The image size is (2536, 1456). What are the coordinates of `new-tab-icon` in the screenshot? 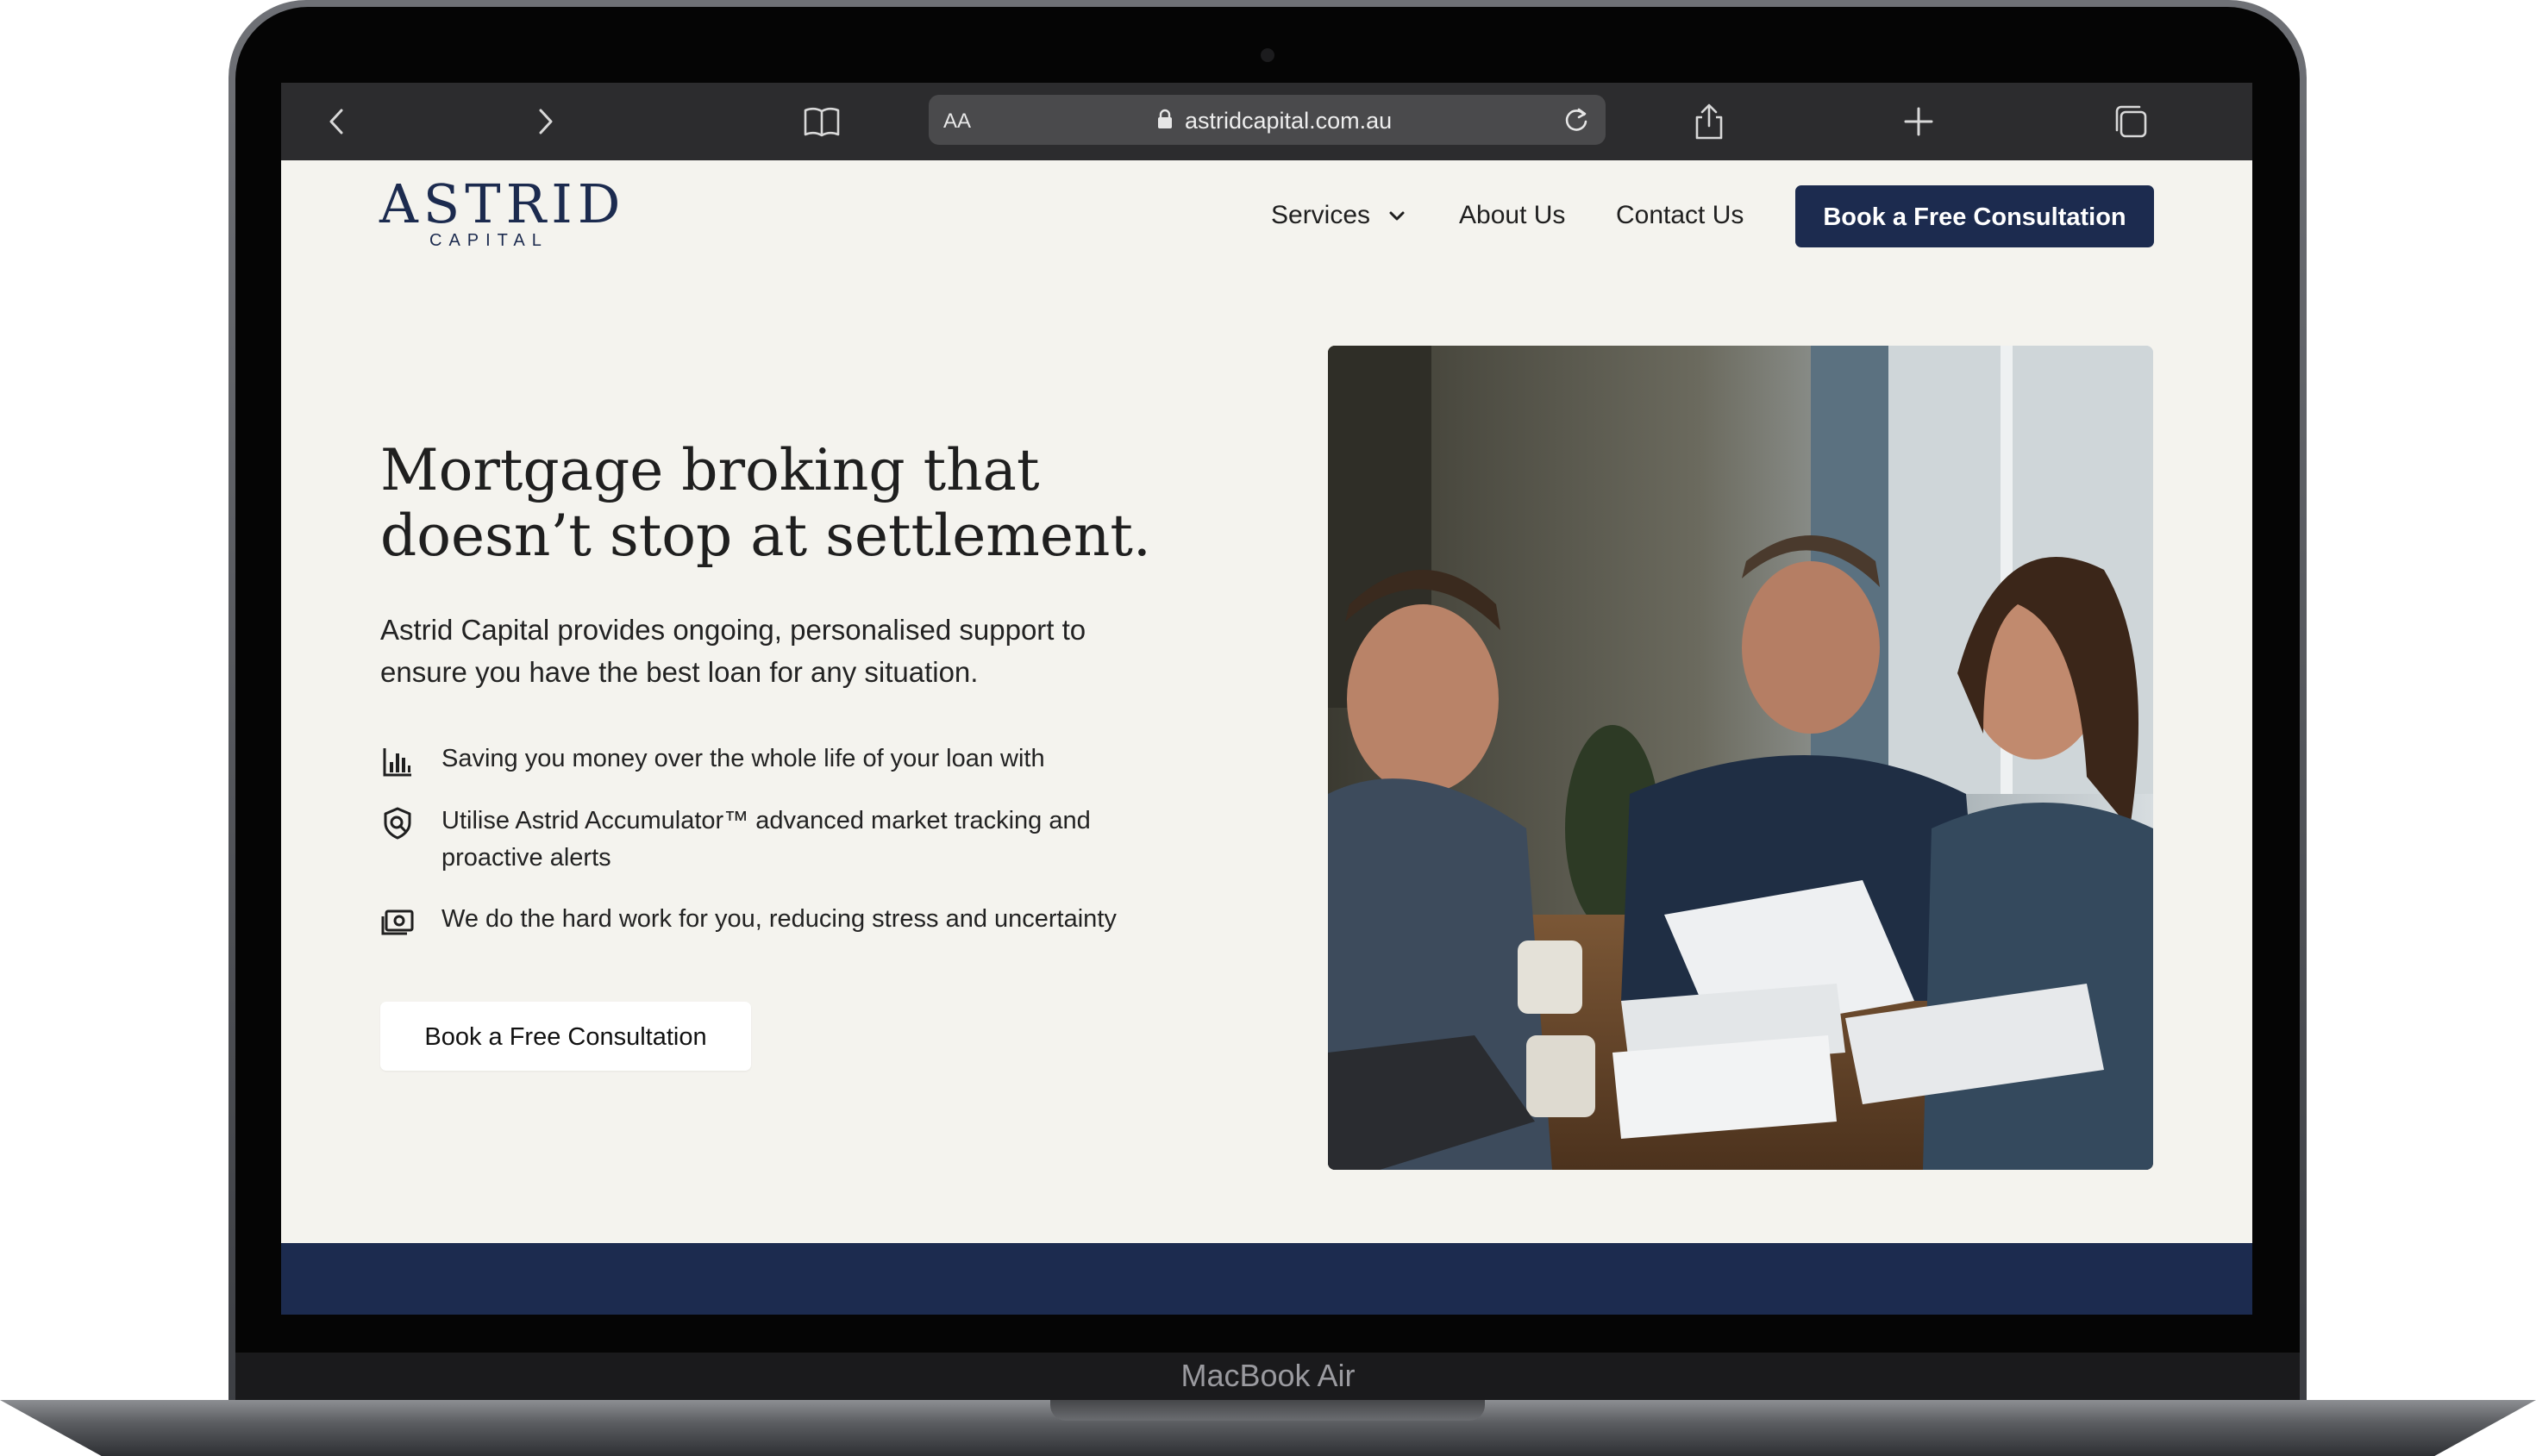 It's located at (1918, 122).